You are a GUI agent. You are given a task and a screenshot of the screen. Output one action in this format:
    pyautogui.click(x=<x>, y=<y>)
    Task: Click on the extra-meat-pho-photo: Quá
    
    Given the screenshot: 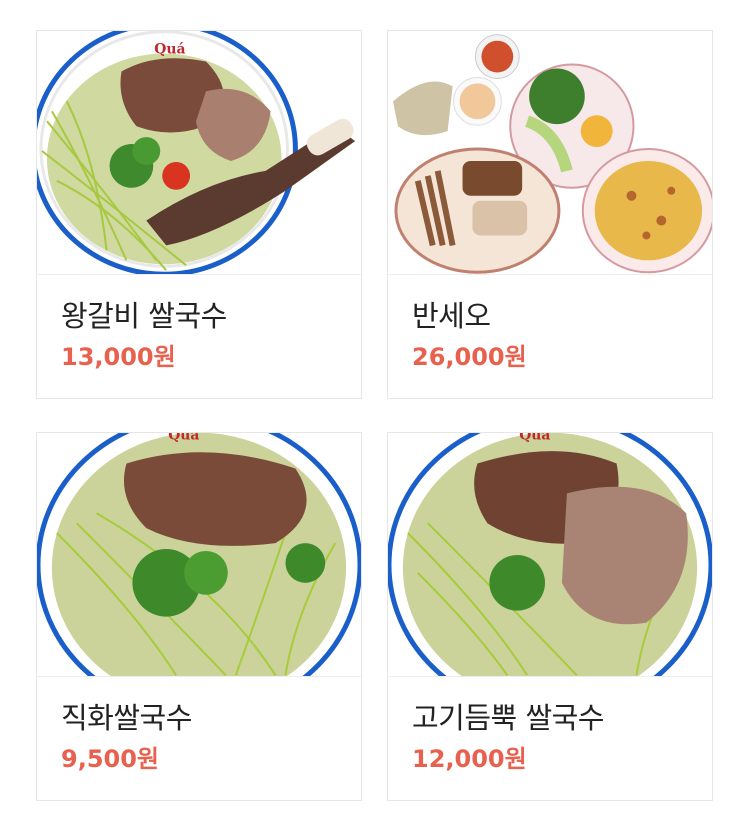 What is the action you would take?
    pyautogui.click(x=550, y=555)
    